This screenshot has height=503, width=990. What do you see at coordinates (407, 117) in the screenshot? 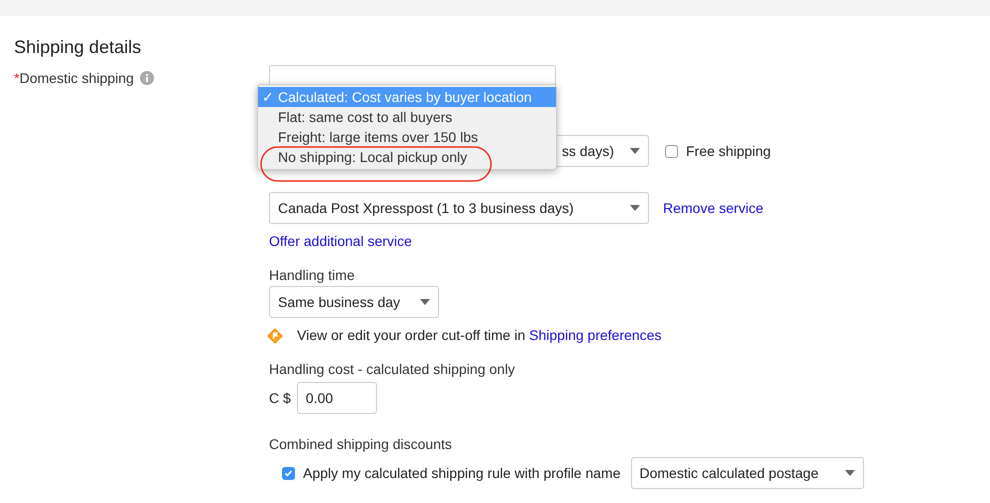
I see `menu-item: Flat: same cost to all buyers` at bounding box center [407, 117].